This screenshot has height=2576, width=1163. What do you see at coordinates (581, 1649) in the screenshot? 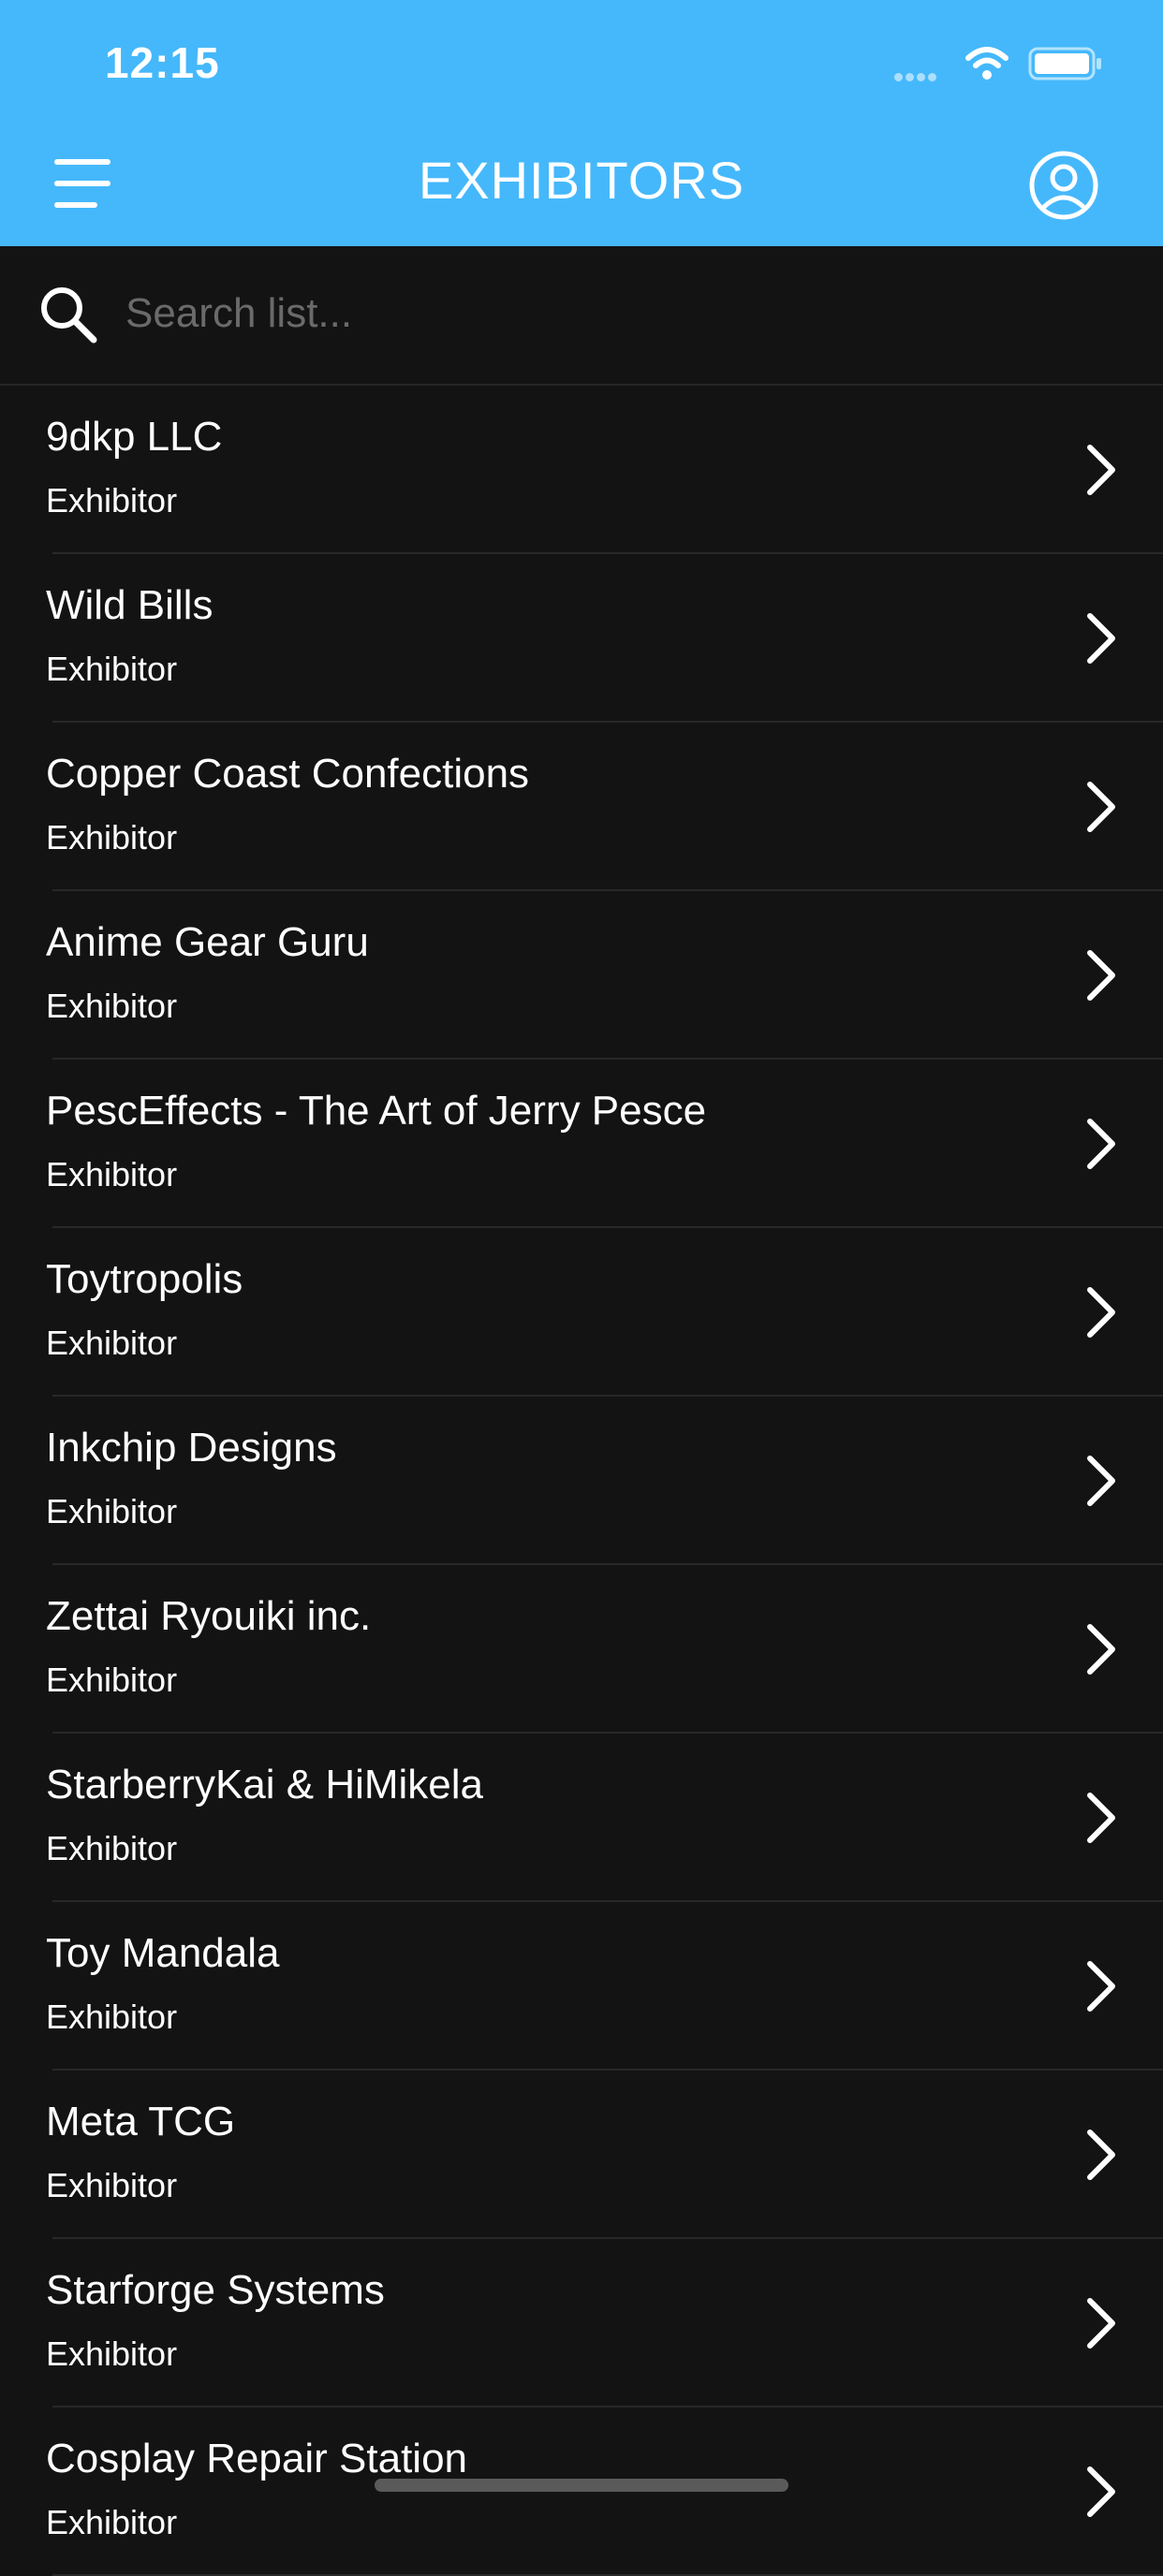
I see `list-item: Zettai Ryouiki inc. Exhibitor` at bounding box center [581, 1649].